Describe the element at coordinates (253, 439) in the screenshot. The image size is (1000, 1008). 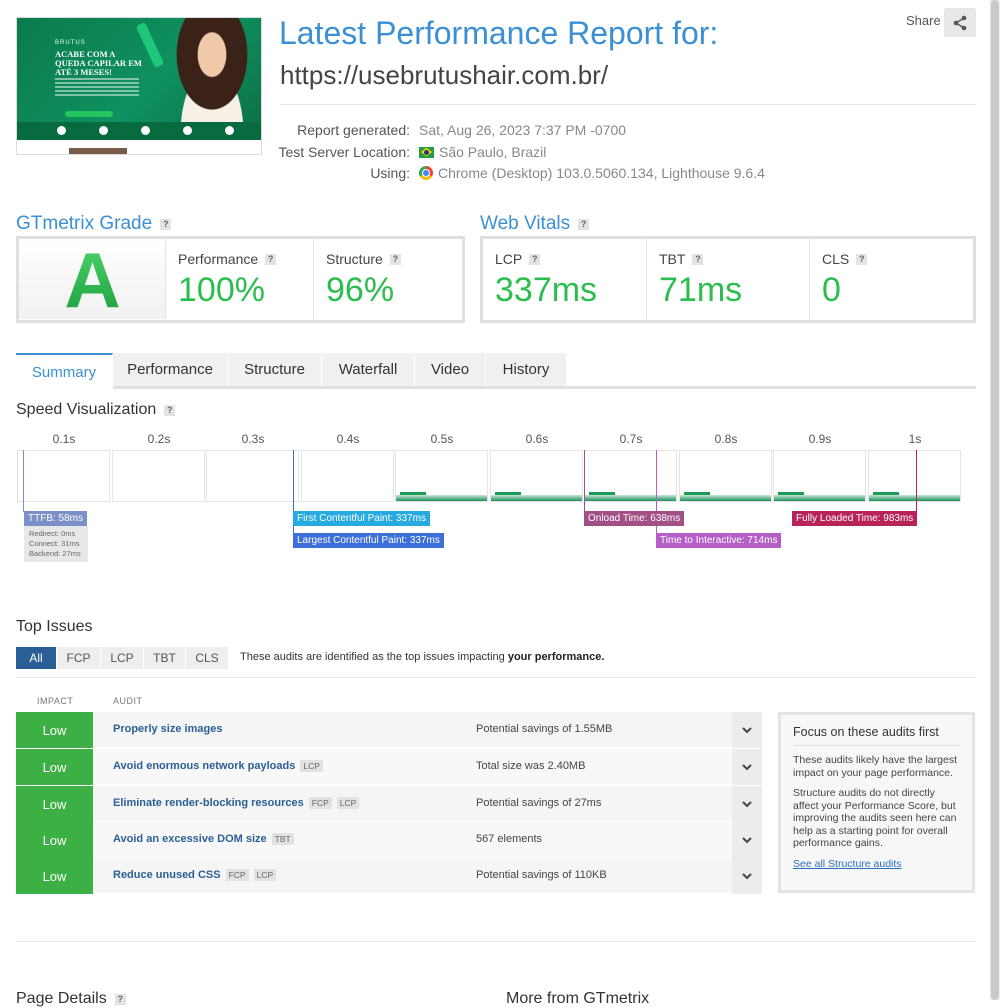
I see `tick-label: 0.3s` at that location.